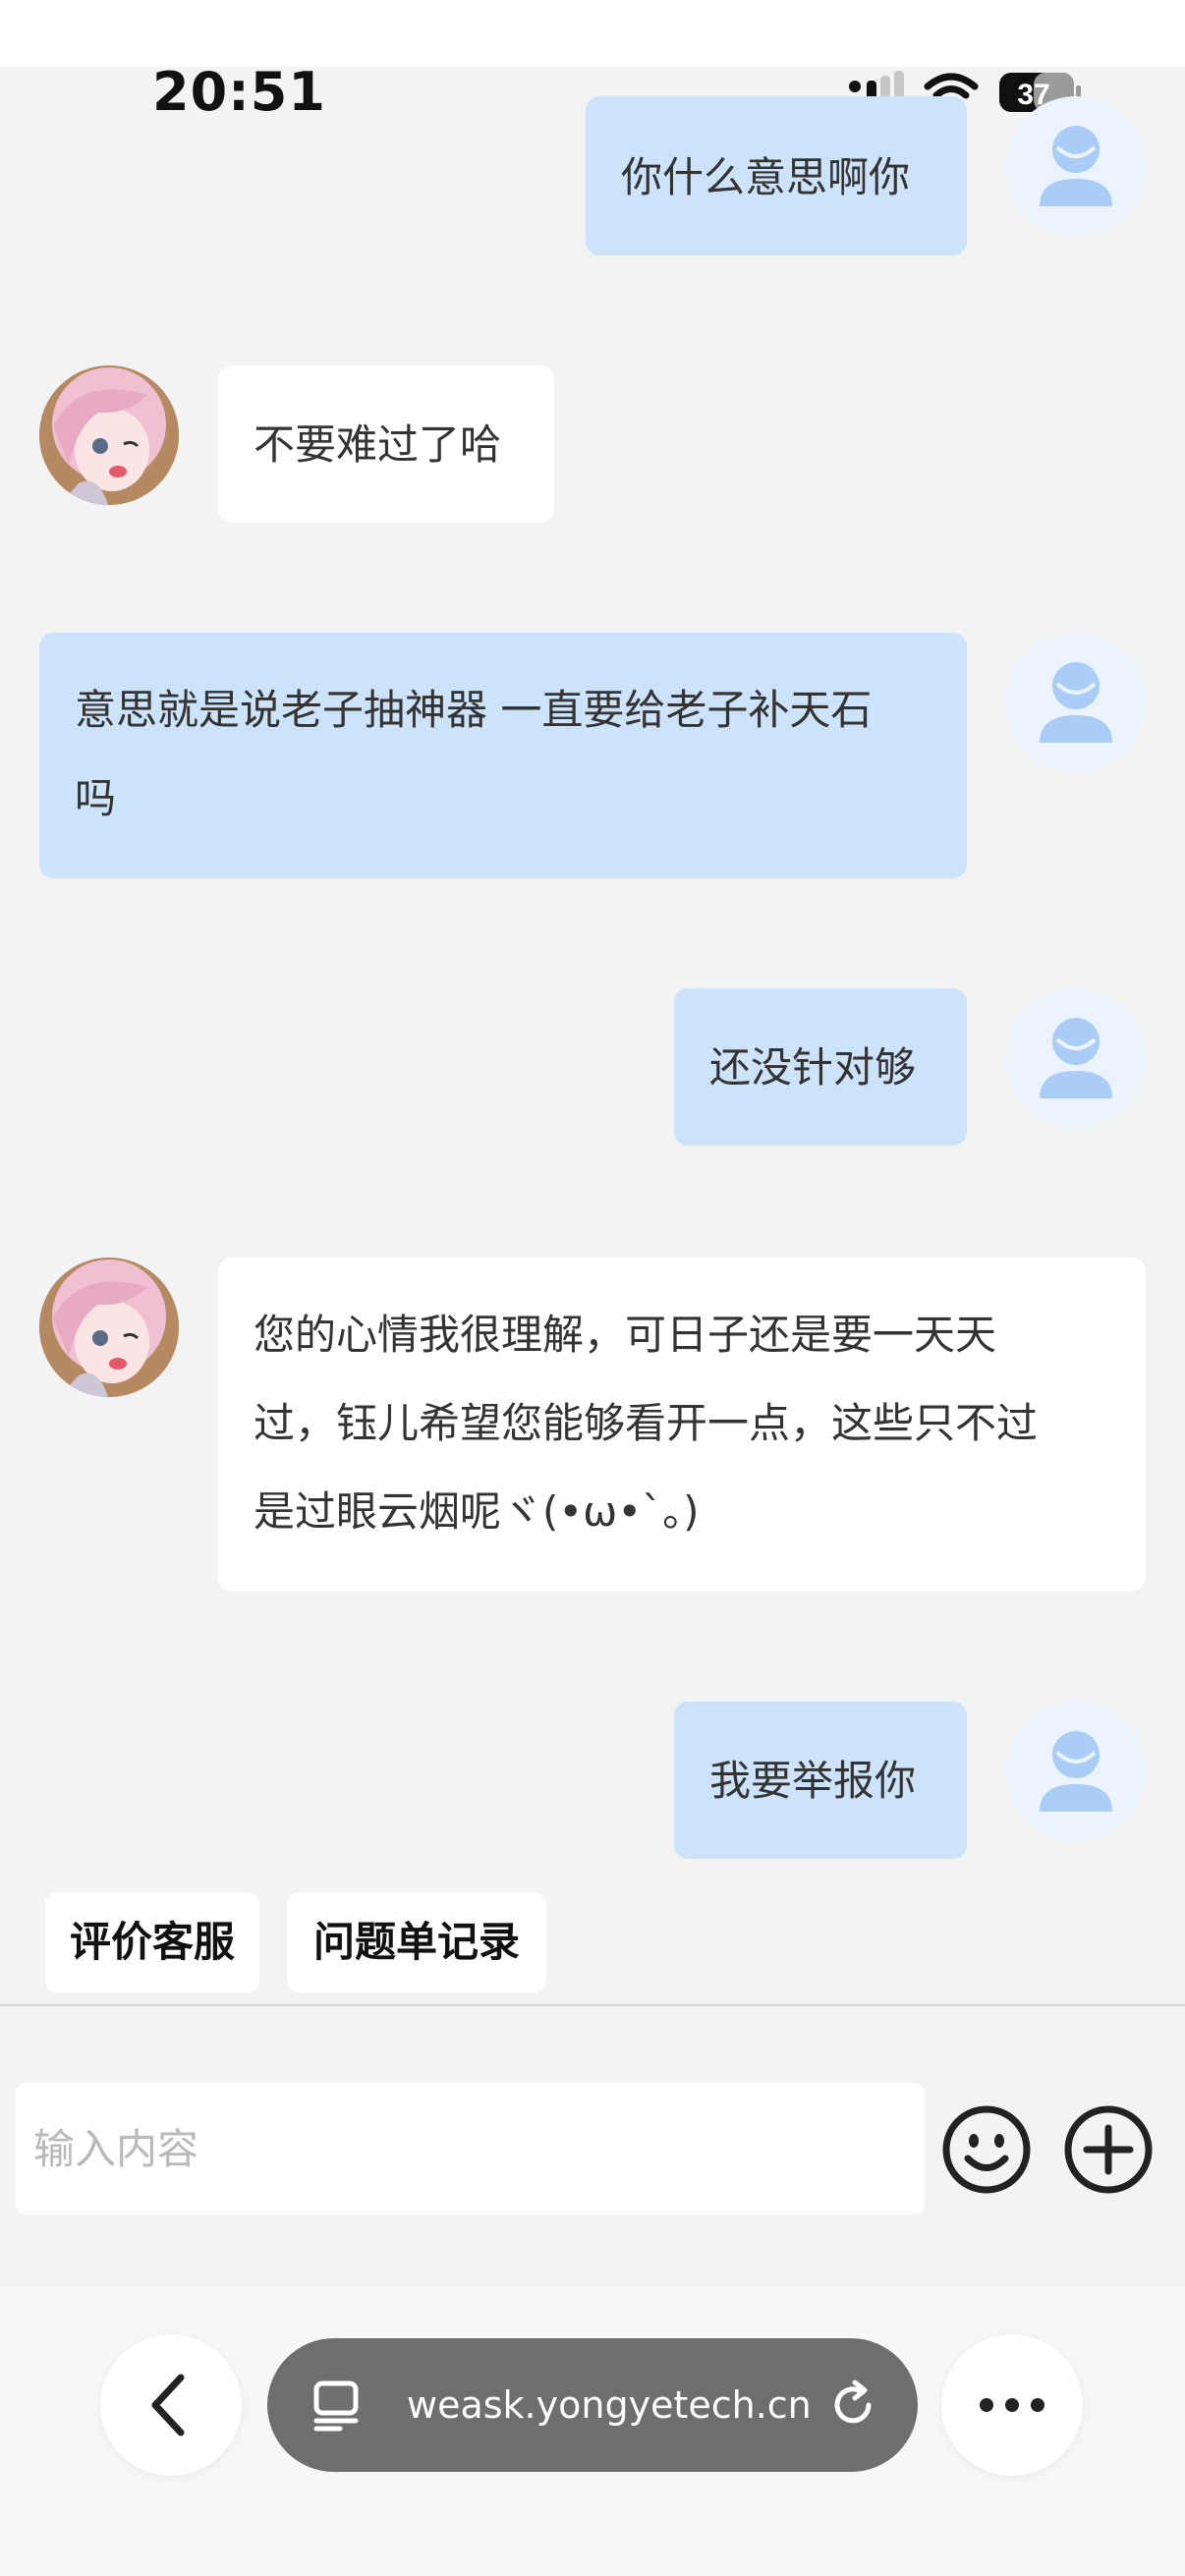 The image size is (1185, 2576). I want to click on ticket-records-button: 问题单记录, so click(416, 1942).